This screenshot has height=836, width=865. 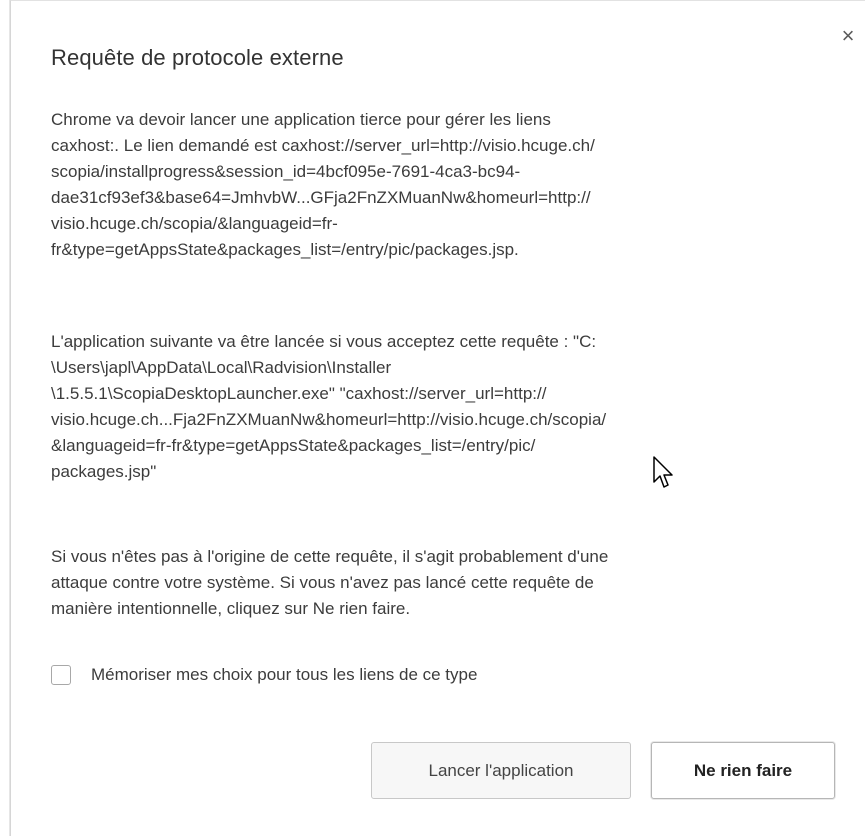 I want to click on mouse-pointer-icon, so click(x=663, y=472).